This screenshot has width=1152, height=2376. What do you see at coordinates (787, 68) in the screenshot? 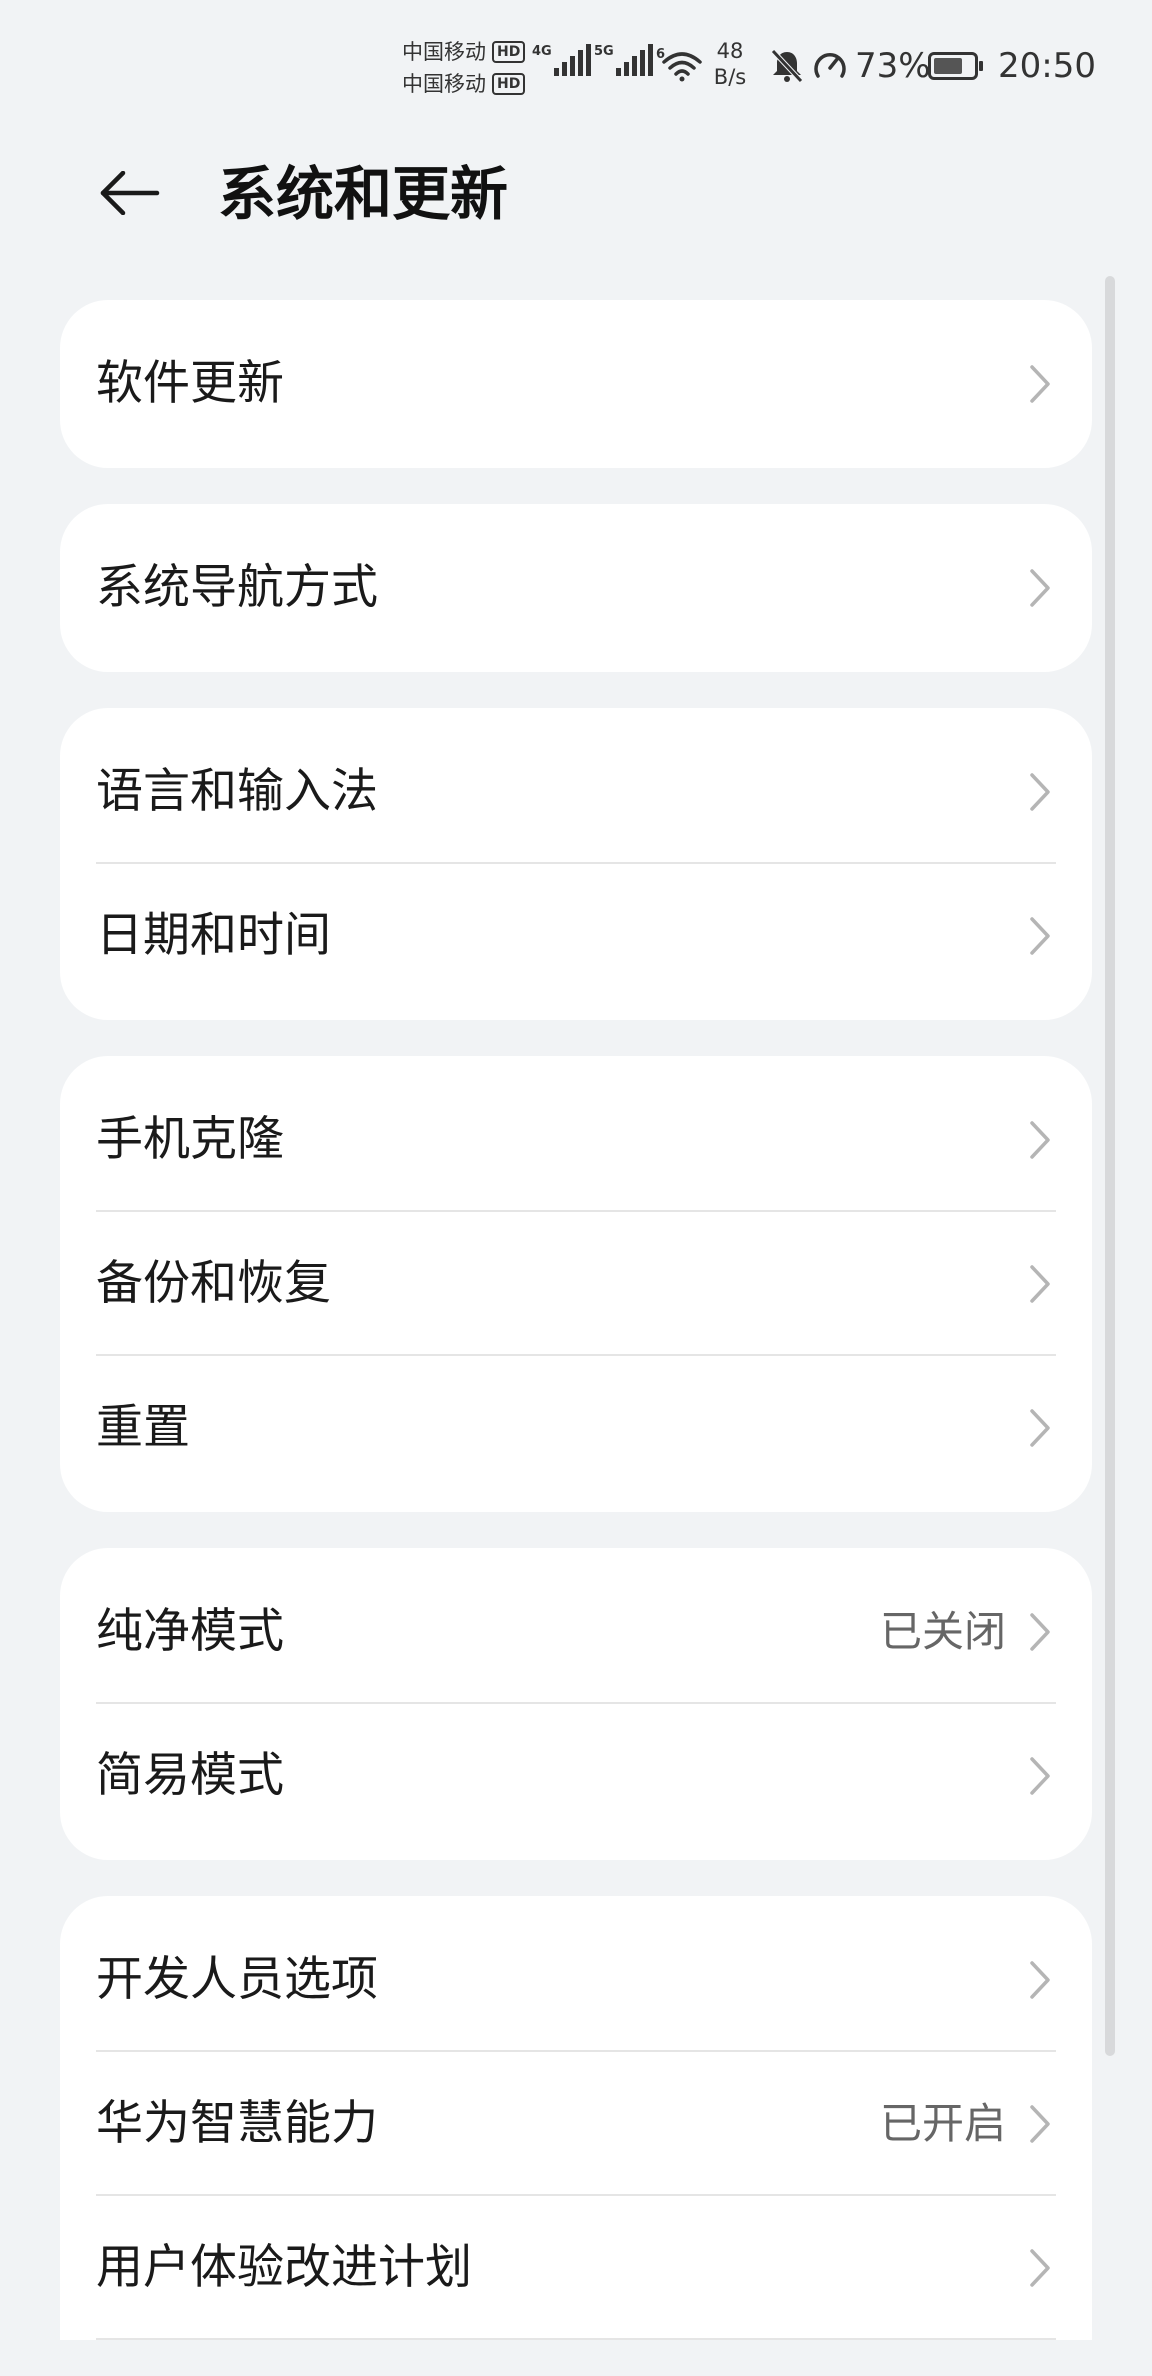
I see `bell-off-icon` at bounding box center [787, 68].